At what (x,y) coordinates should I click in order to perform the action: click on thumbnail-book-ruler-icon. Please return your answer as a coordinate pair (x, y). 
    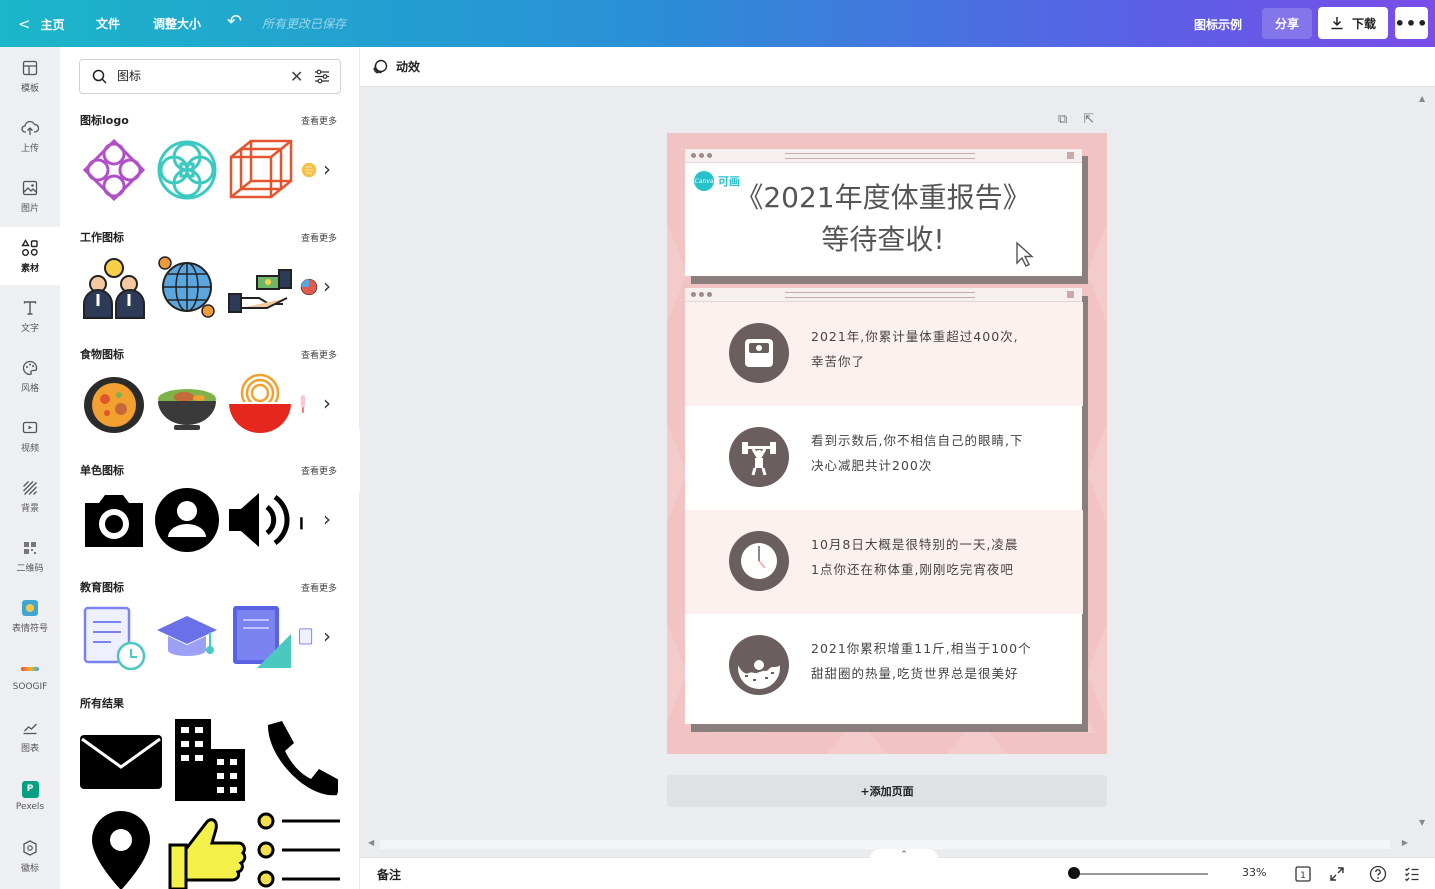
    Looking at the image, I should click on (259, 637).